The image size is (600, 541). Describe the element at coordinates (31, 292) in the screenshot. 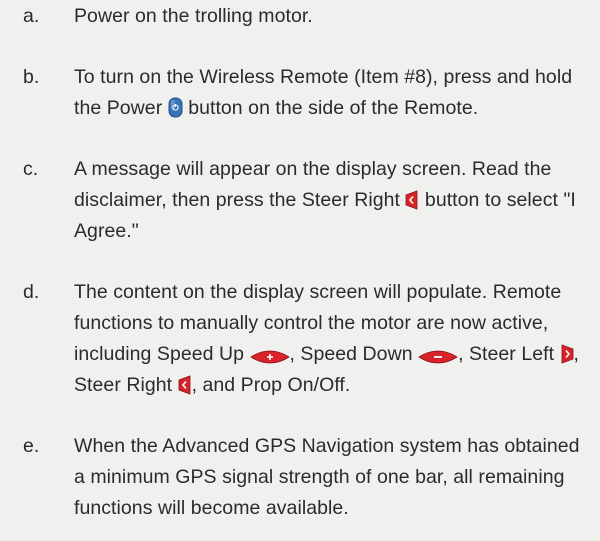

I see `step-marker: d.` at that location.